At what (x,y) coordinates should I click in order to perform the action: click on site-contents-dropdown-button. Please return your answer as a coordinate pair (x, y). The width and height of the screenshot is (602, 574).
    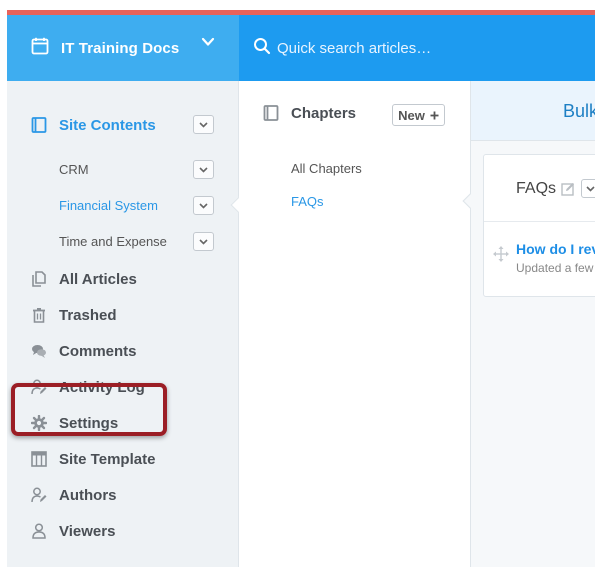
    Looking at the image, I should click on (203, 124).